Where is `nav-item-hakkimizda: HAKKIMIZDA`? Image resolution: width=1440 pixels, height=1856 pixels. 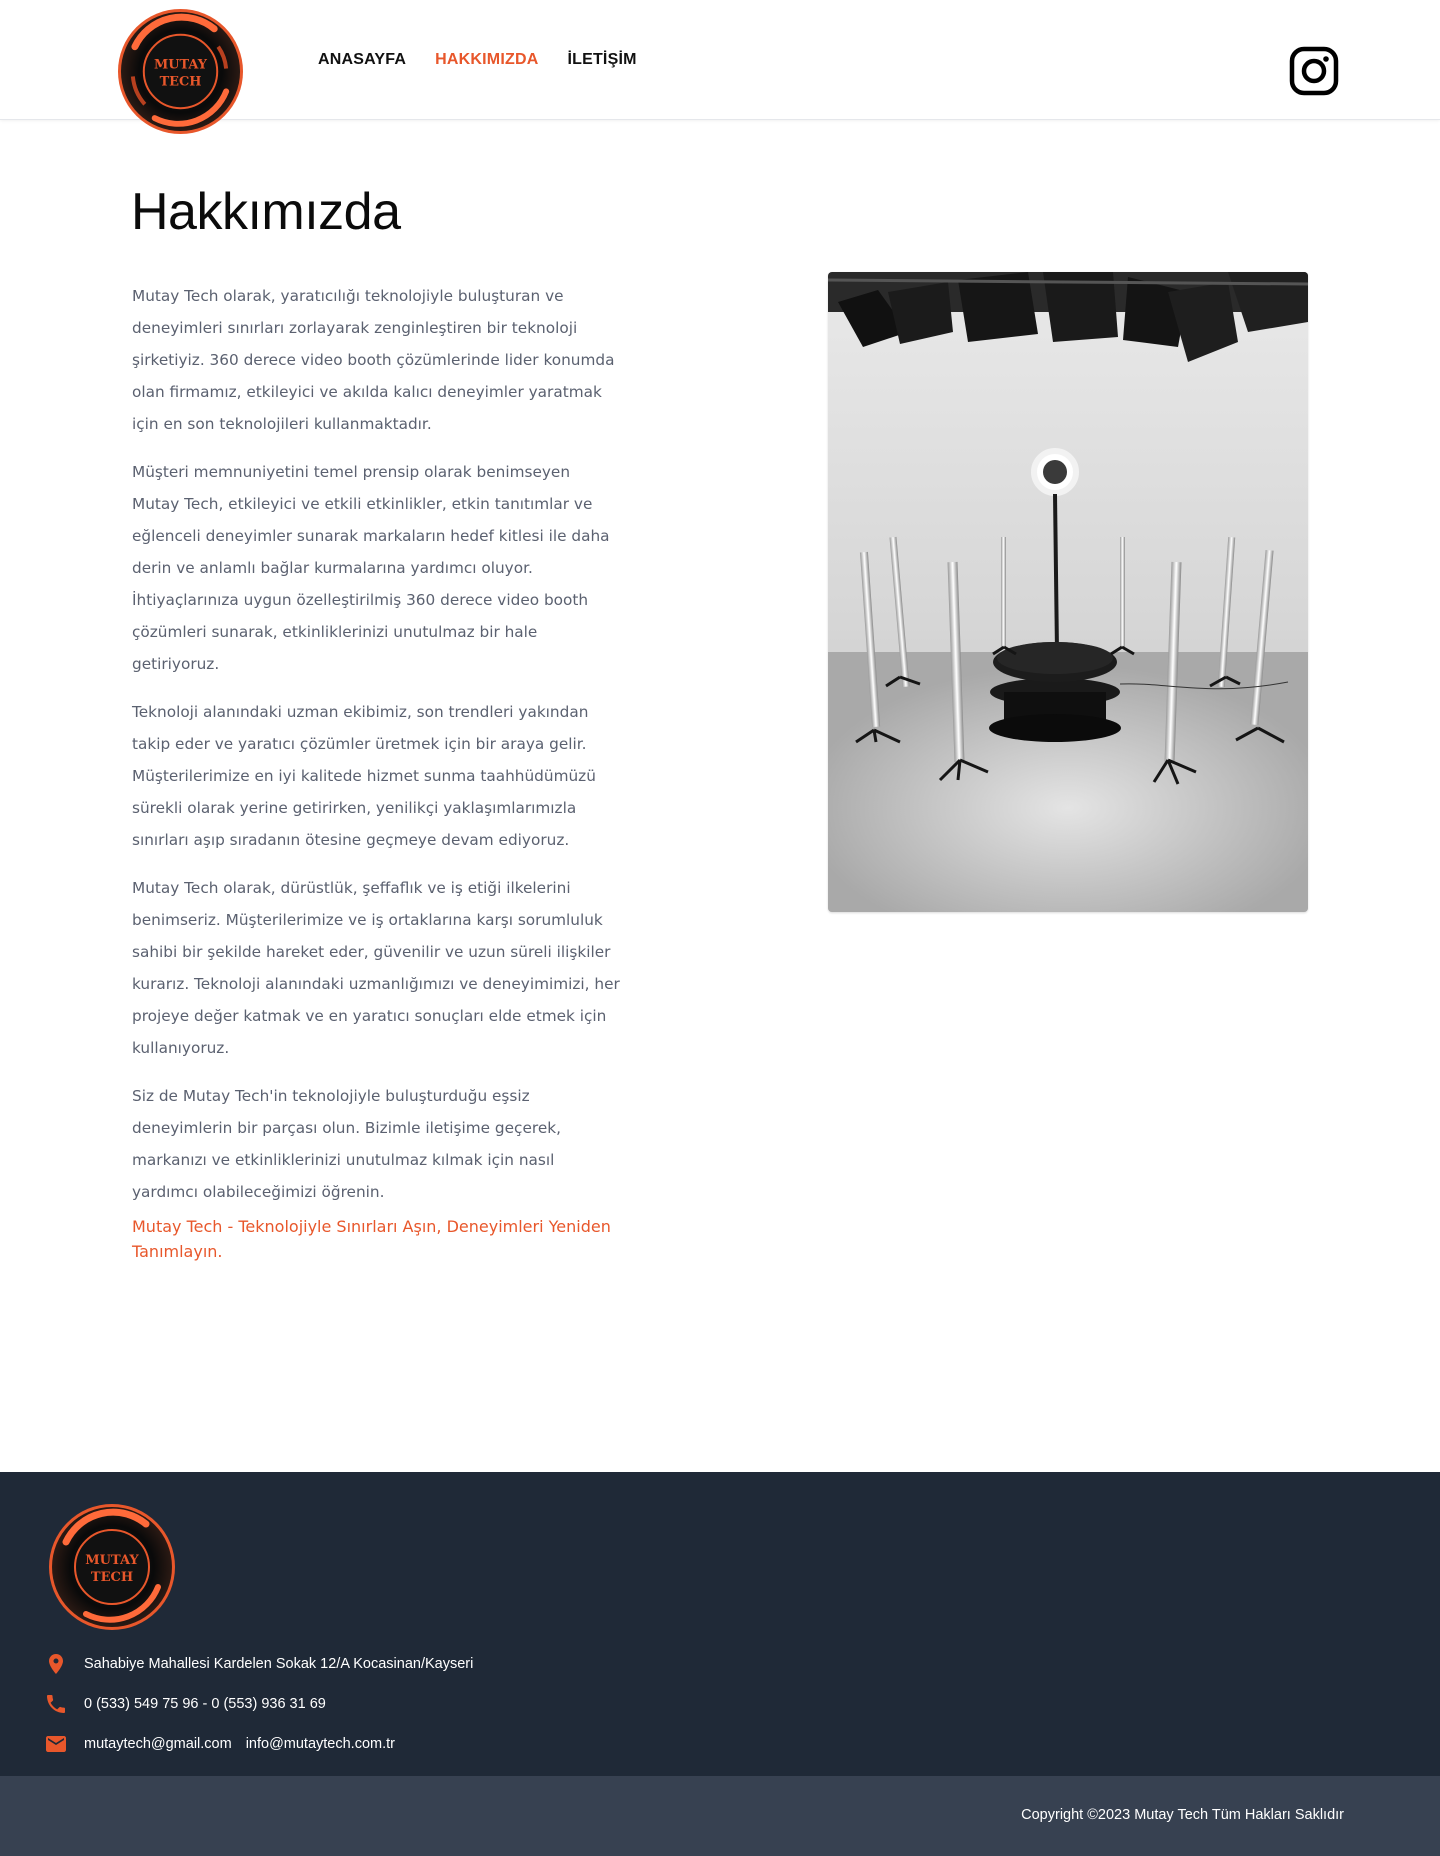 nav-item-hakkimizda: HAKKIMIZDA is located at coordinates (486, 60).